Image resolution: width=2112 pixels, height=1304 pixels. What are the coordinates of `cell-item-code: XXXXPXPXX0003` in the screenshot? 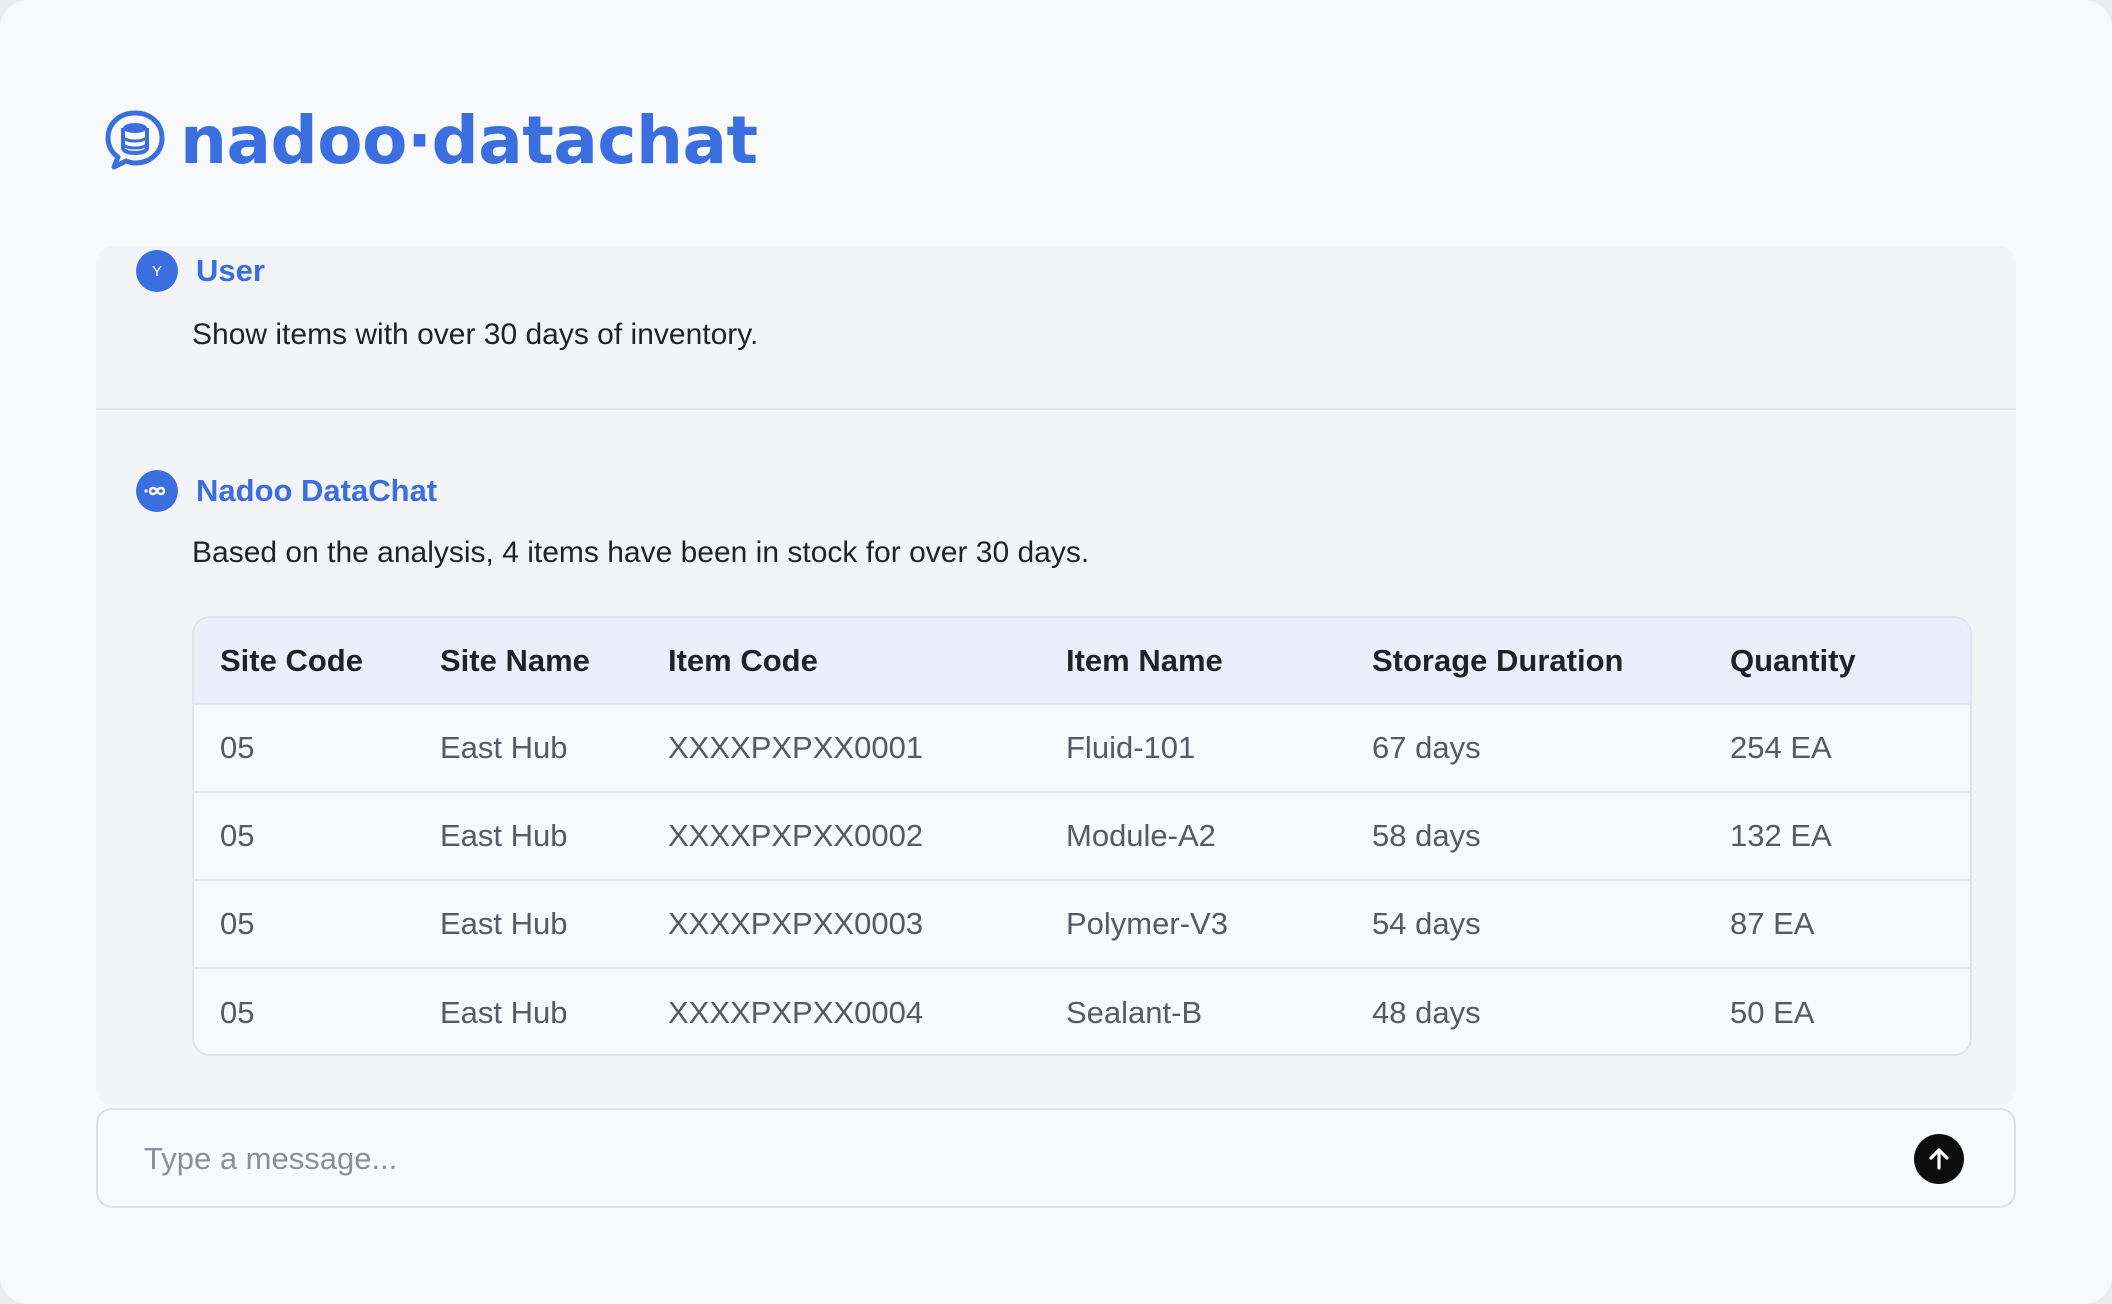 It's located at (796, 923).